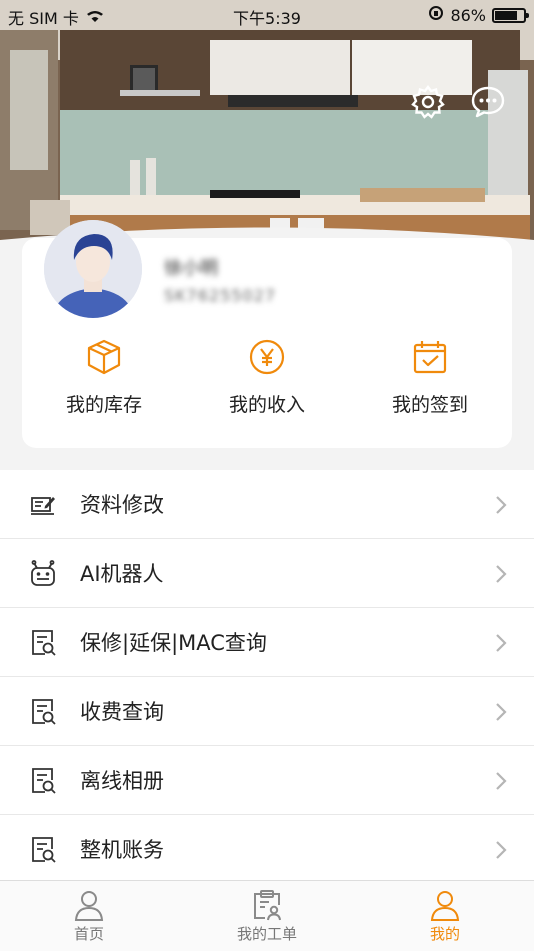 The height and width of the screenshot is (951, 534). Describe the element at coordinates (220, 295) in the screenshot. I see `user-id: SK76255027` at that location.